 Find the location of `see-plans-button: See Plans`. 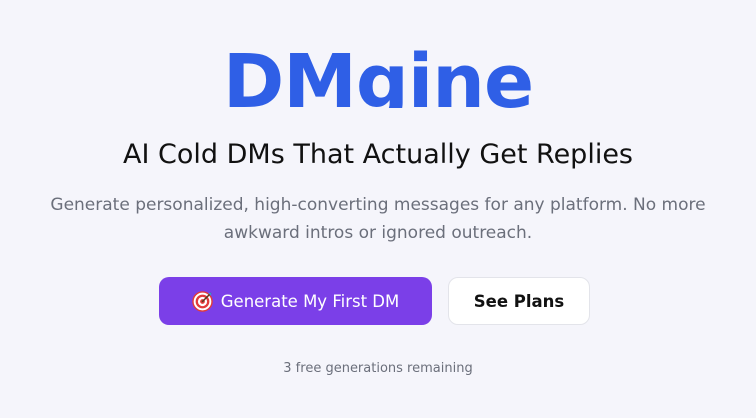

see-plans-button: See Plans is located at coordinates (519, 301).